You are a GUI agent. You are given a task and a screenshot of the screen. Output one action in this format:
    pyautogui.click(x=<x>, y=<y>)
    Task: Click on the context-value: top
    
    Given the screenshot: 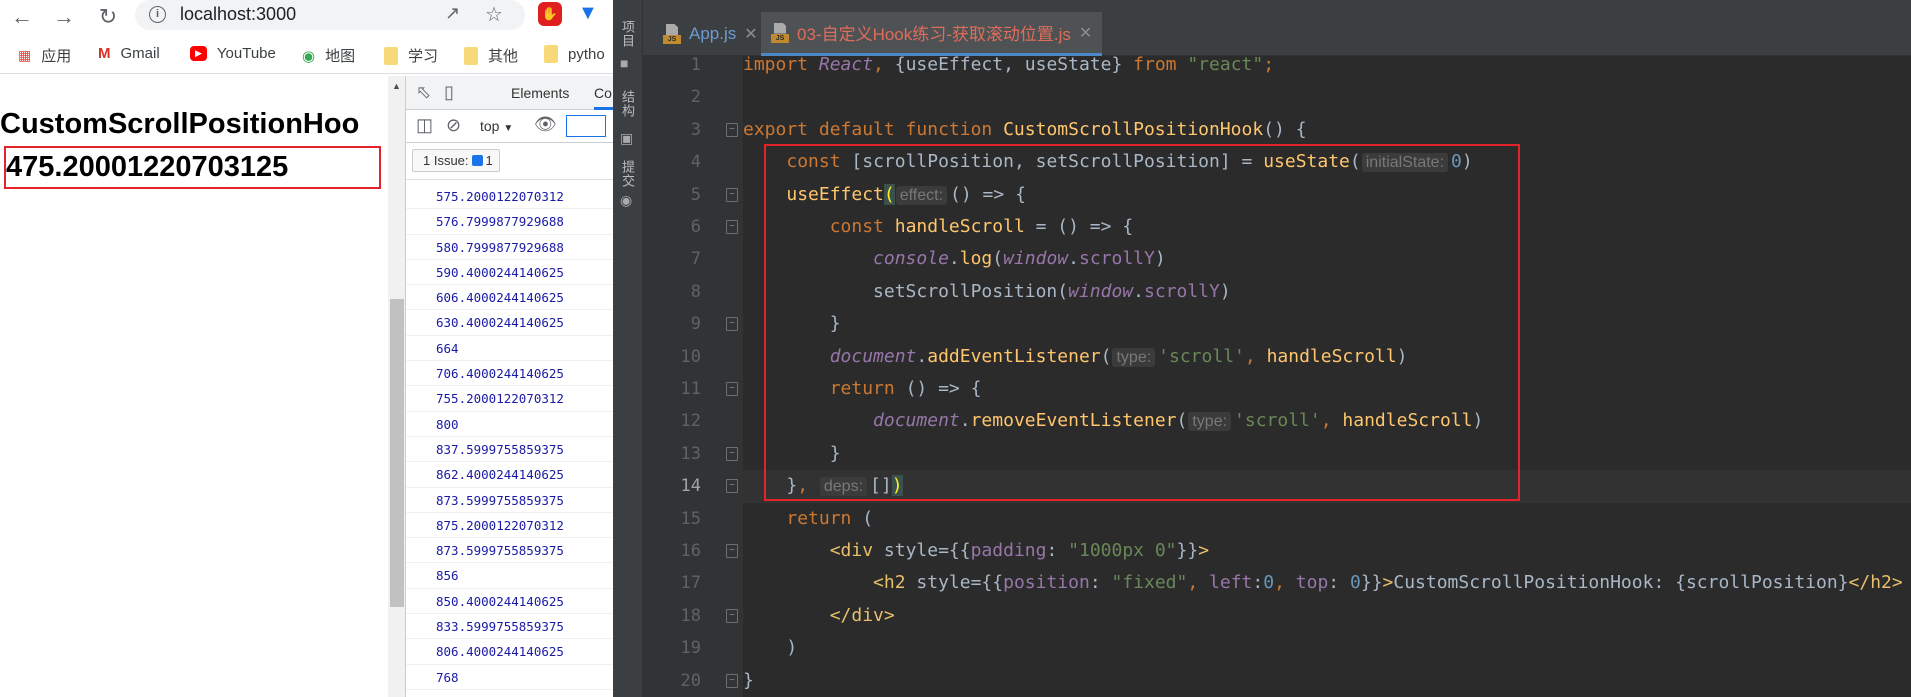 What is the action you would take?
    pyautogui.click(x=490, y=126)
    